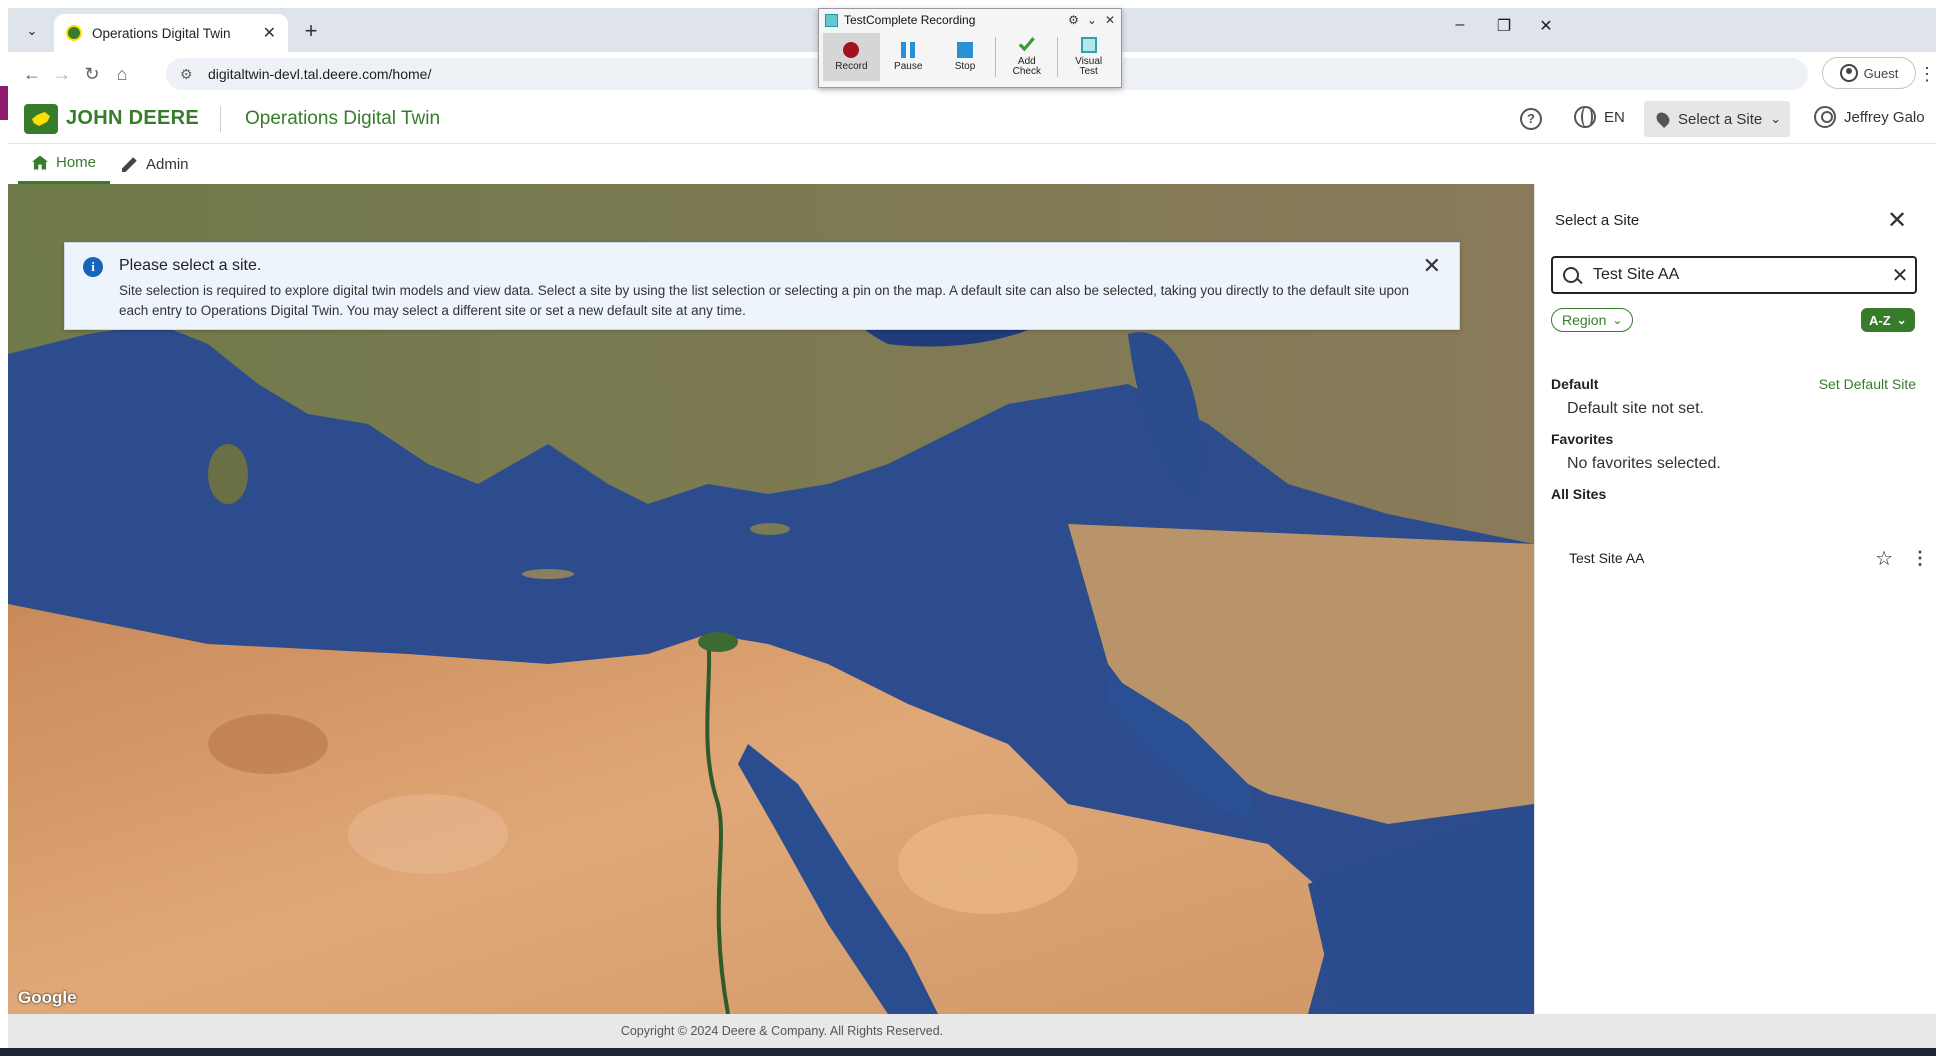 The image size is (1936, 1056). What do you see at coordinates (1582, 439) in the screenshot?
I see `favorites-heading: Favorites` at bounding box center [1582, 439].